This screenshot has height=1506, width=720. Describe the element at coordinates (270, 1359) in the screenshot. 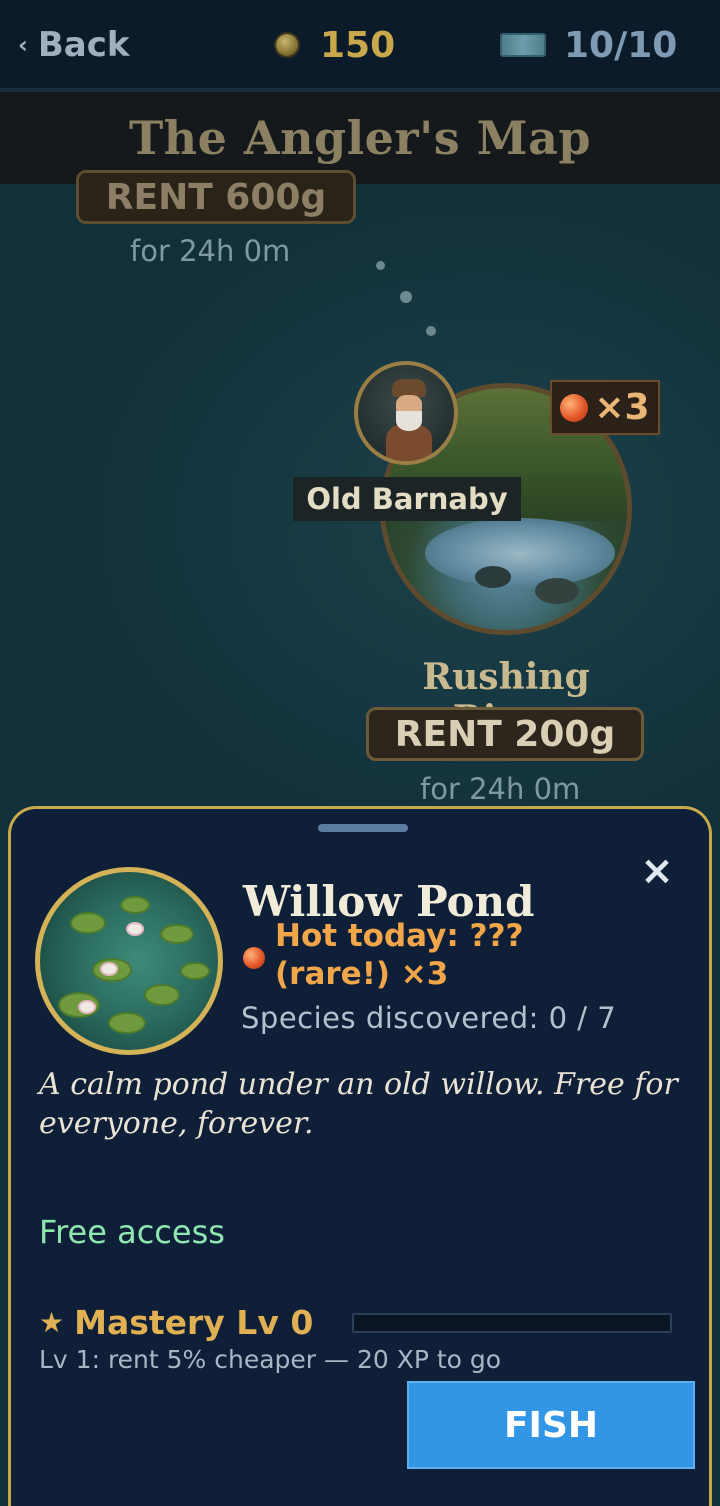

I see `next-level-info: Lv 1: rent 5% cheaper — 20 XP to go` at that location.